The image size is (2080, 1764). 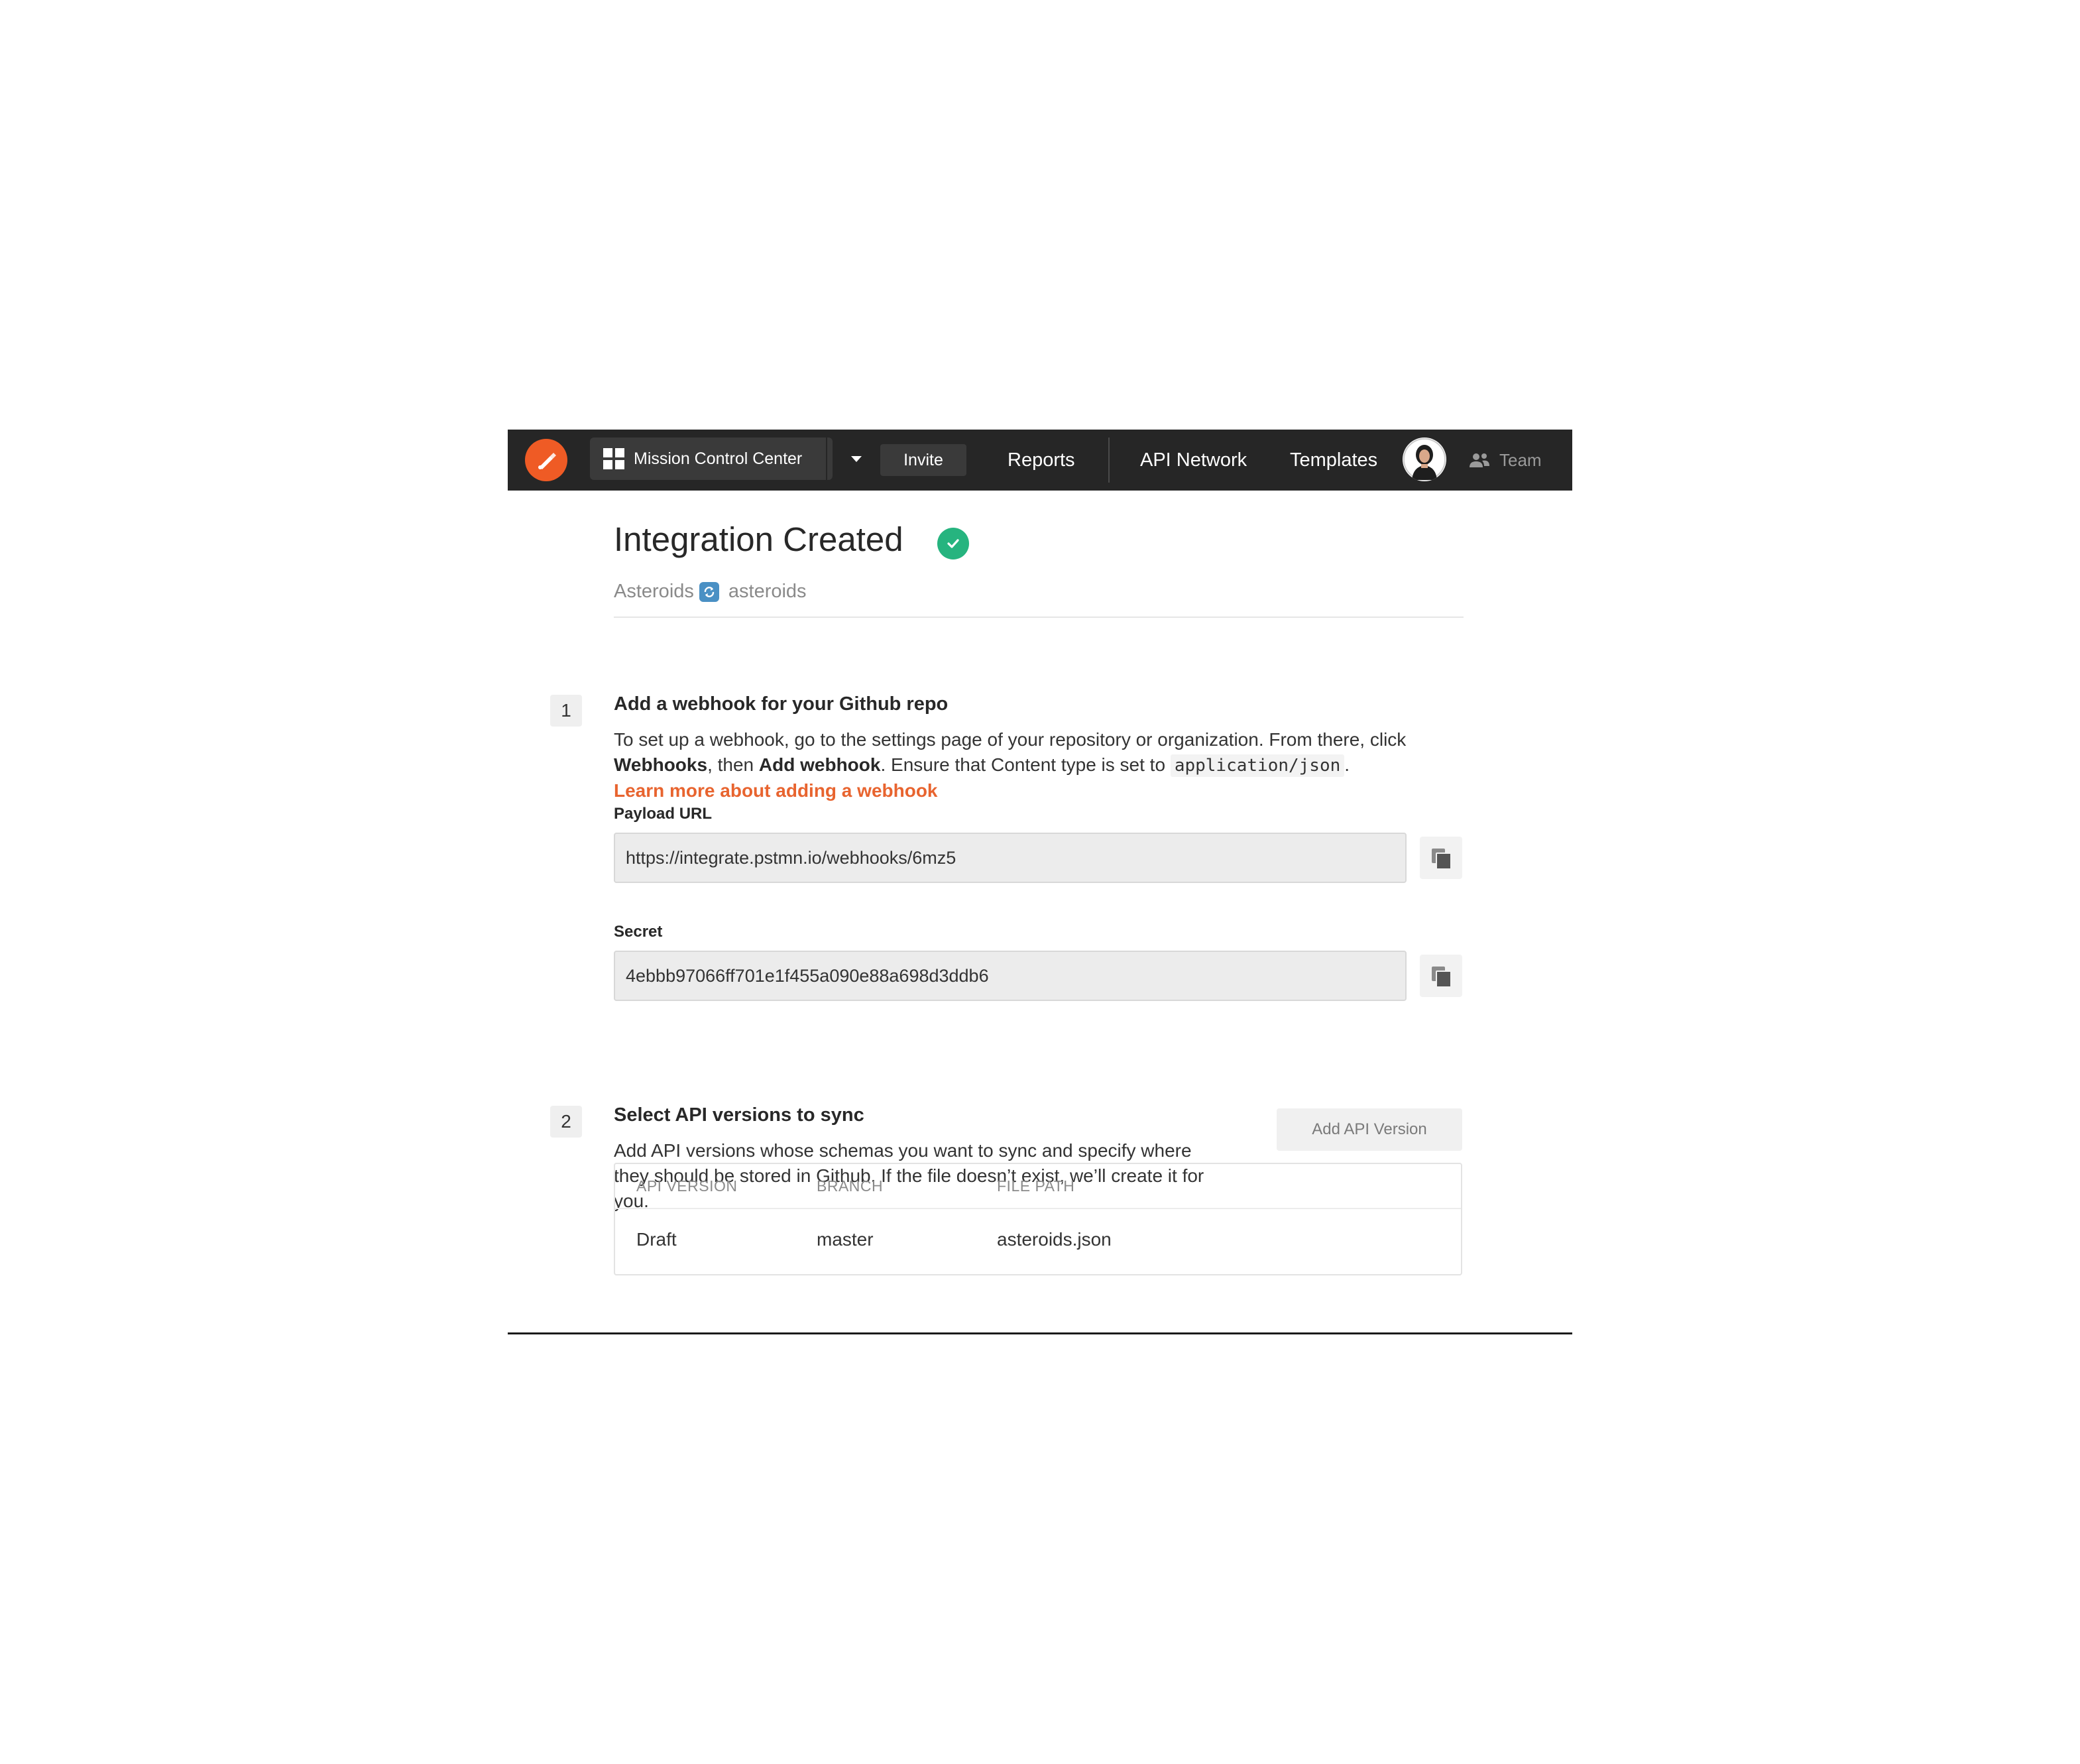 I want to click on sync-icon, so click(x=709, y=591).